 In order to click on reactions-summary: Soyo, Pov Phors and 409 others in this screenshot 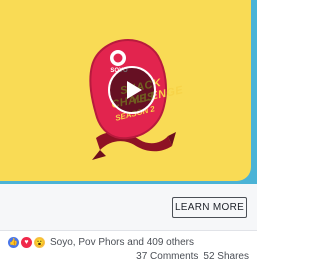, I will do `click(122, 242)`.